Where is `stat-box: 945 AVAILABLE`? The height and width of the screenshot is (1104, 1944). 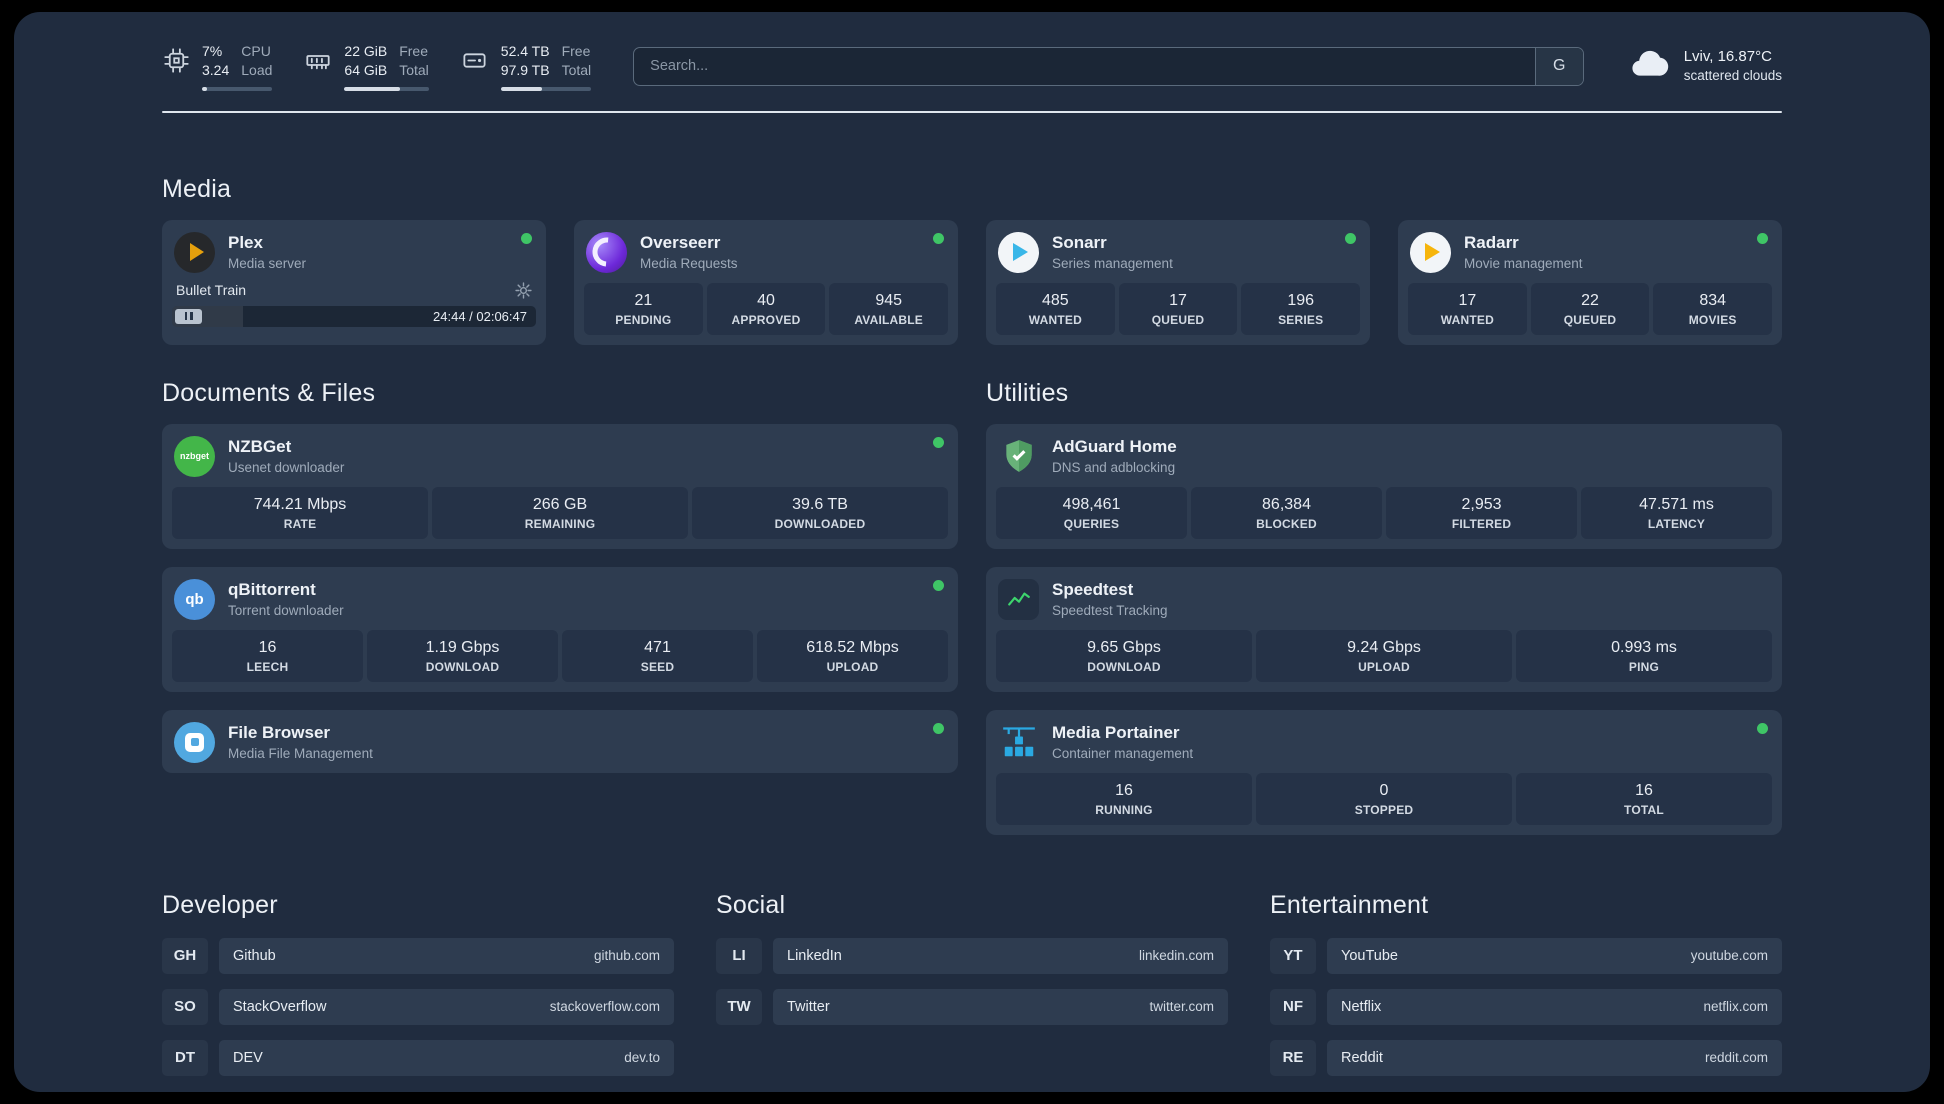 stat-box: 945 AVAILABLE is located at coordinates (889, 308).